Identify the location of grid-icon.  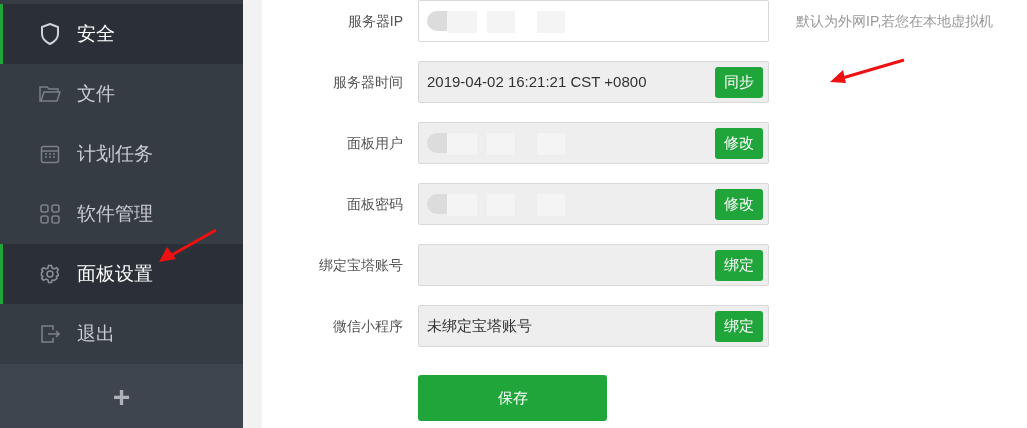
(50, 214).